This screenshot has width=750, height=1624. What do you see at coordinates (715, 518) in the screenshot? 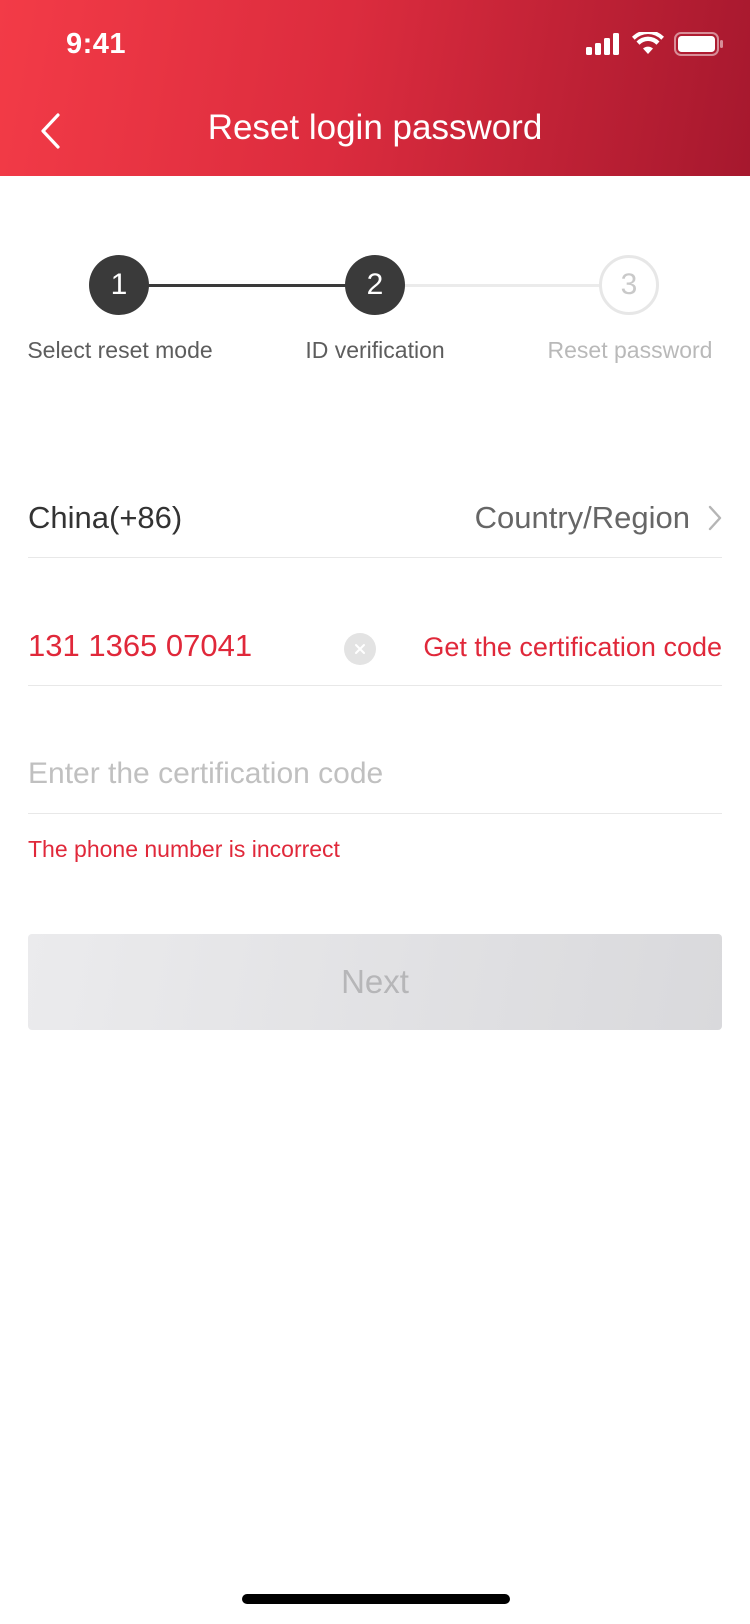
I see `chevron-right-icon` at bounding box center [715, 518].